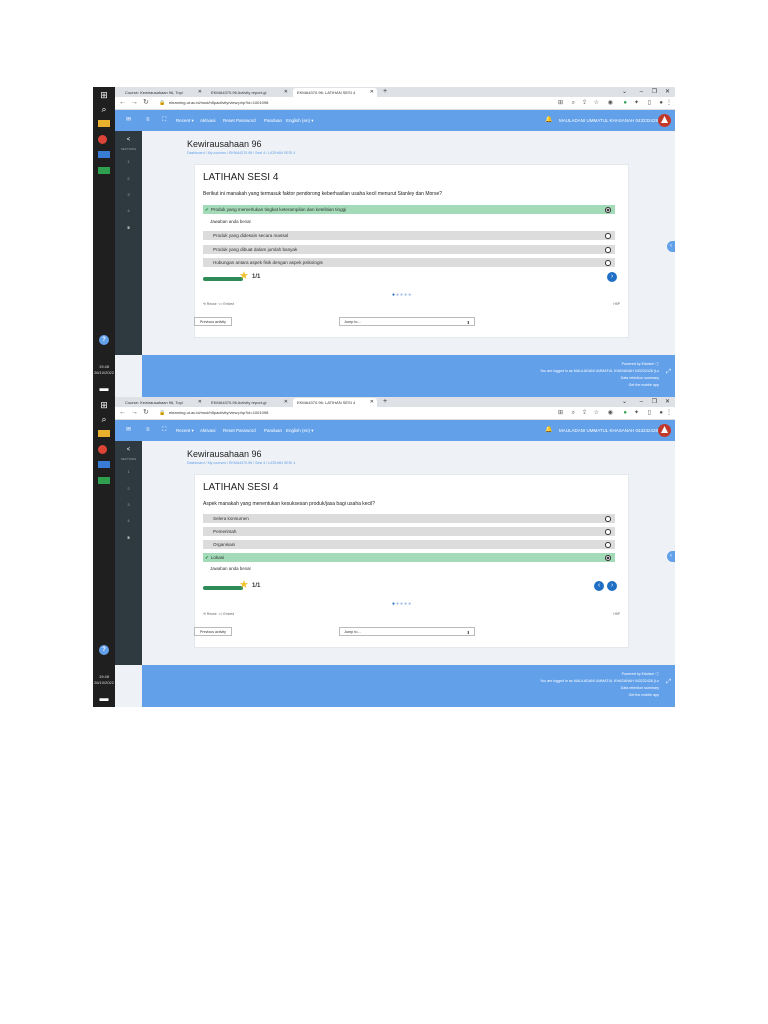  What do you see at coordinates (409, 531) in the screenshot?
I see `answer-option: Pemerintah` at bounding box center [409, 531].